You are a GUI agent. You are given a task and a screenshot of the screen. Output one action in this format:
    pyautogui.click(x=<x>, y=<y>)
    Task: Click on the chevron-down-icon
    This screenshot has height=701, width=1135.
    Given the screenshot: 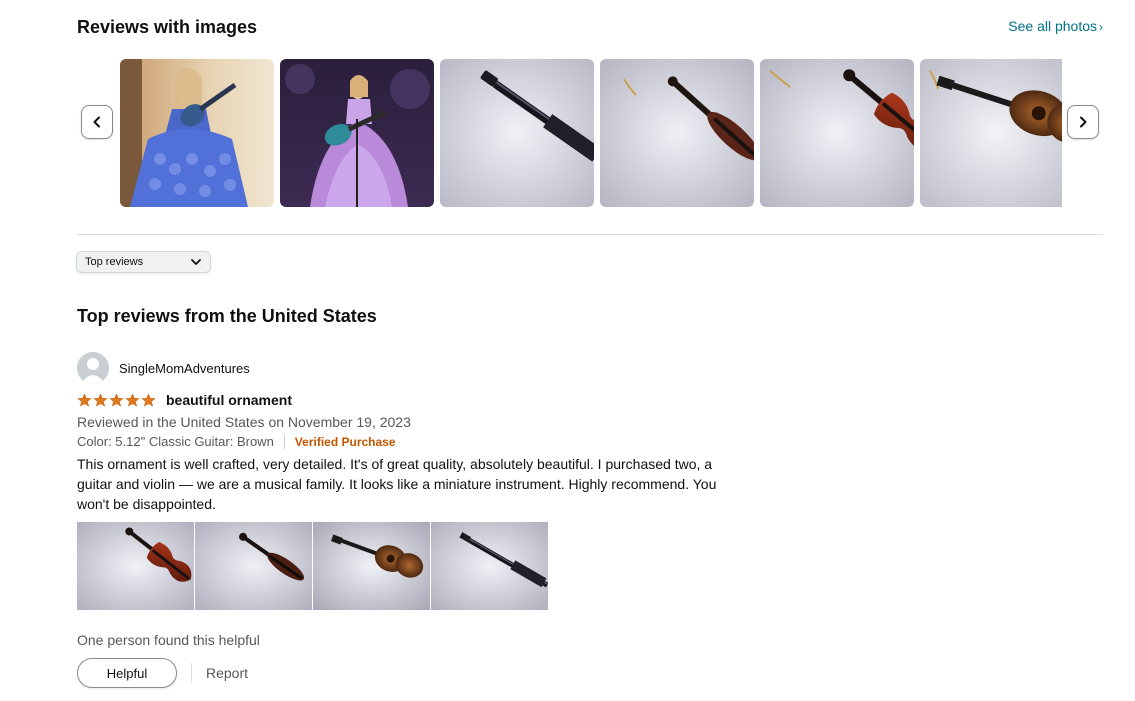 What is the action you would take?
    pyautogui.click(x=196, y=262)
    